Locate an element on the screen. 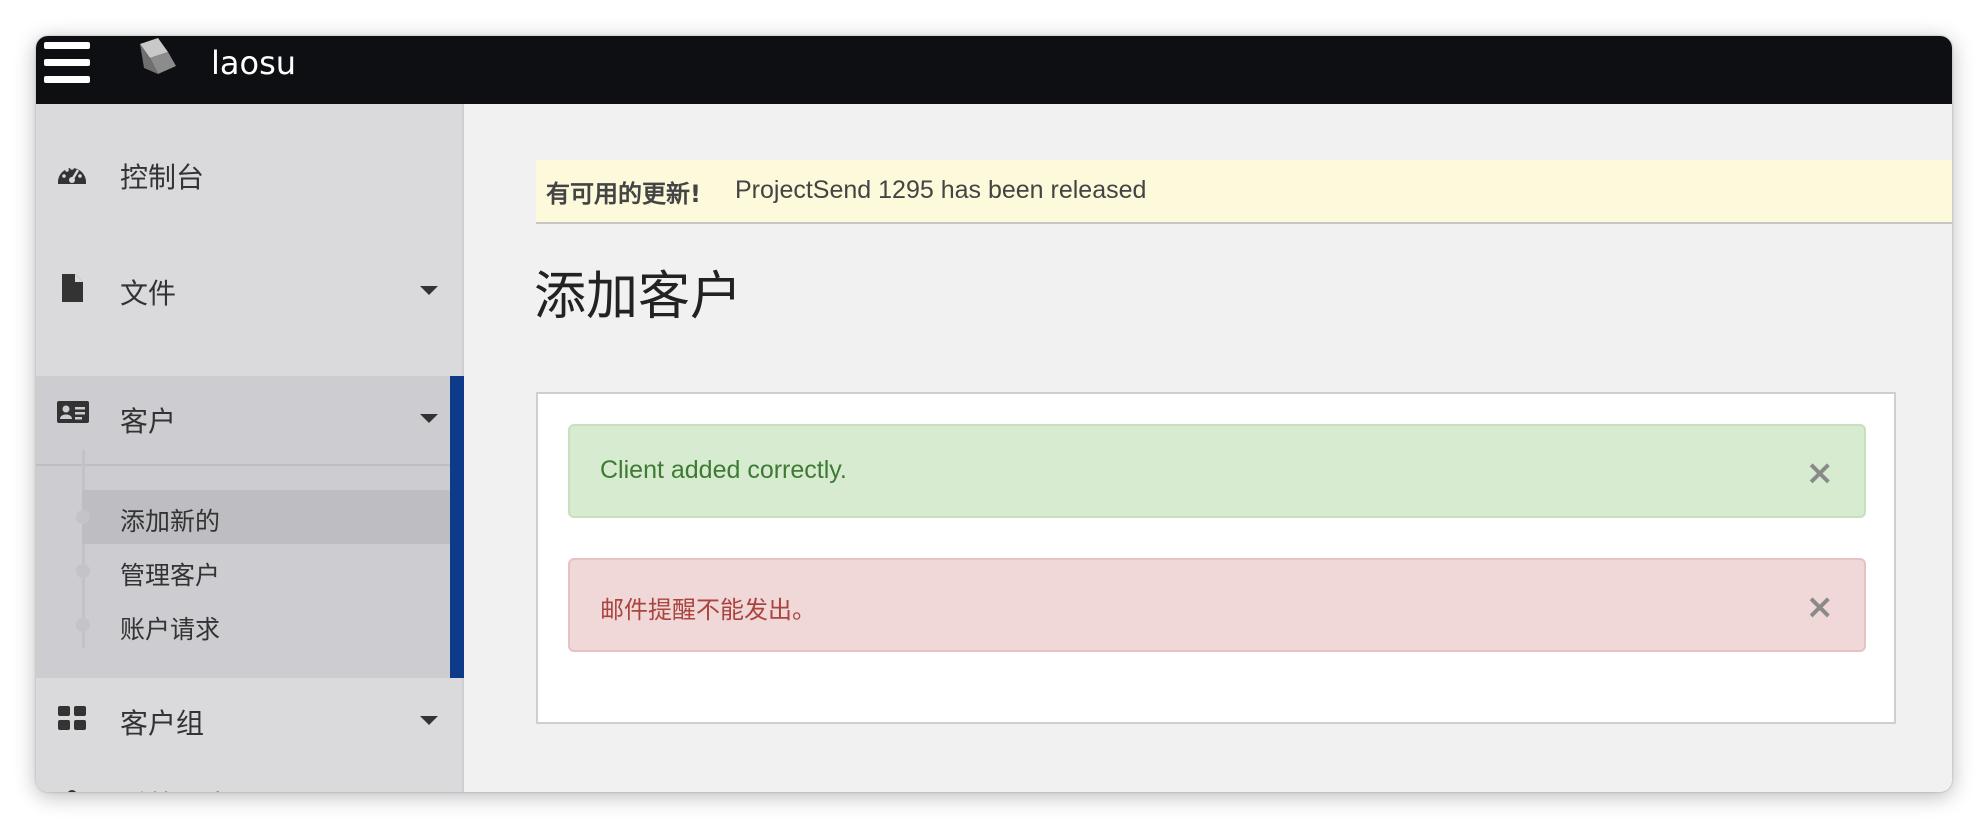 This screenshot has width=1988, height=828. submenu-item-manage-clients: 管理客户 is located at coordinates (263, 571).